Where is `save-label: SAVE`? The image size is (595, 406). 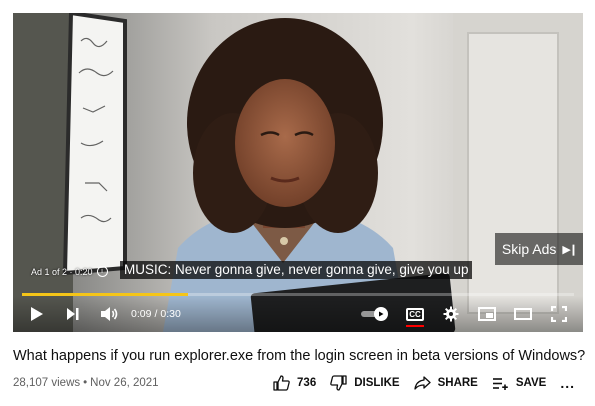
save-label: SAVE is located at coordinates (531, 383).